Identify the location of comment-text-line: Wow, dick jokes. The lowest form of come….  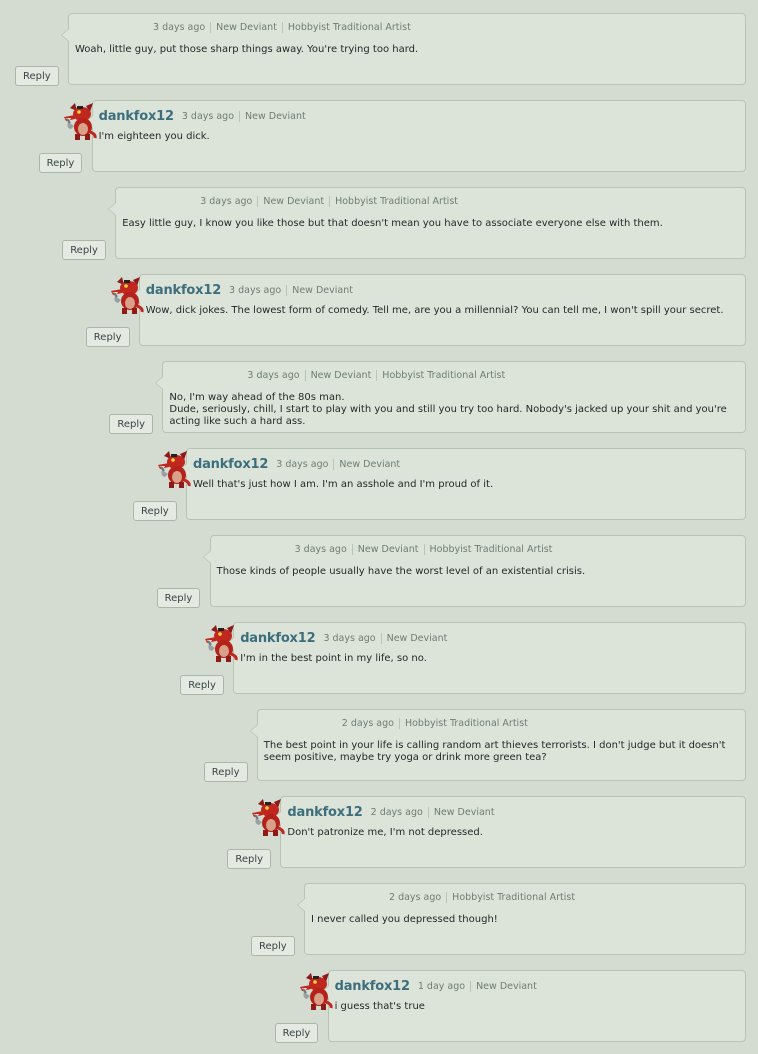
(434, 310).